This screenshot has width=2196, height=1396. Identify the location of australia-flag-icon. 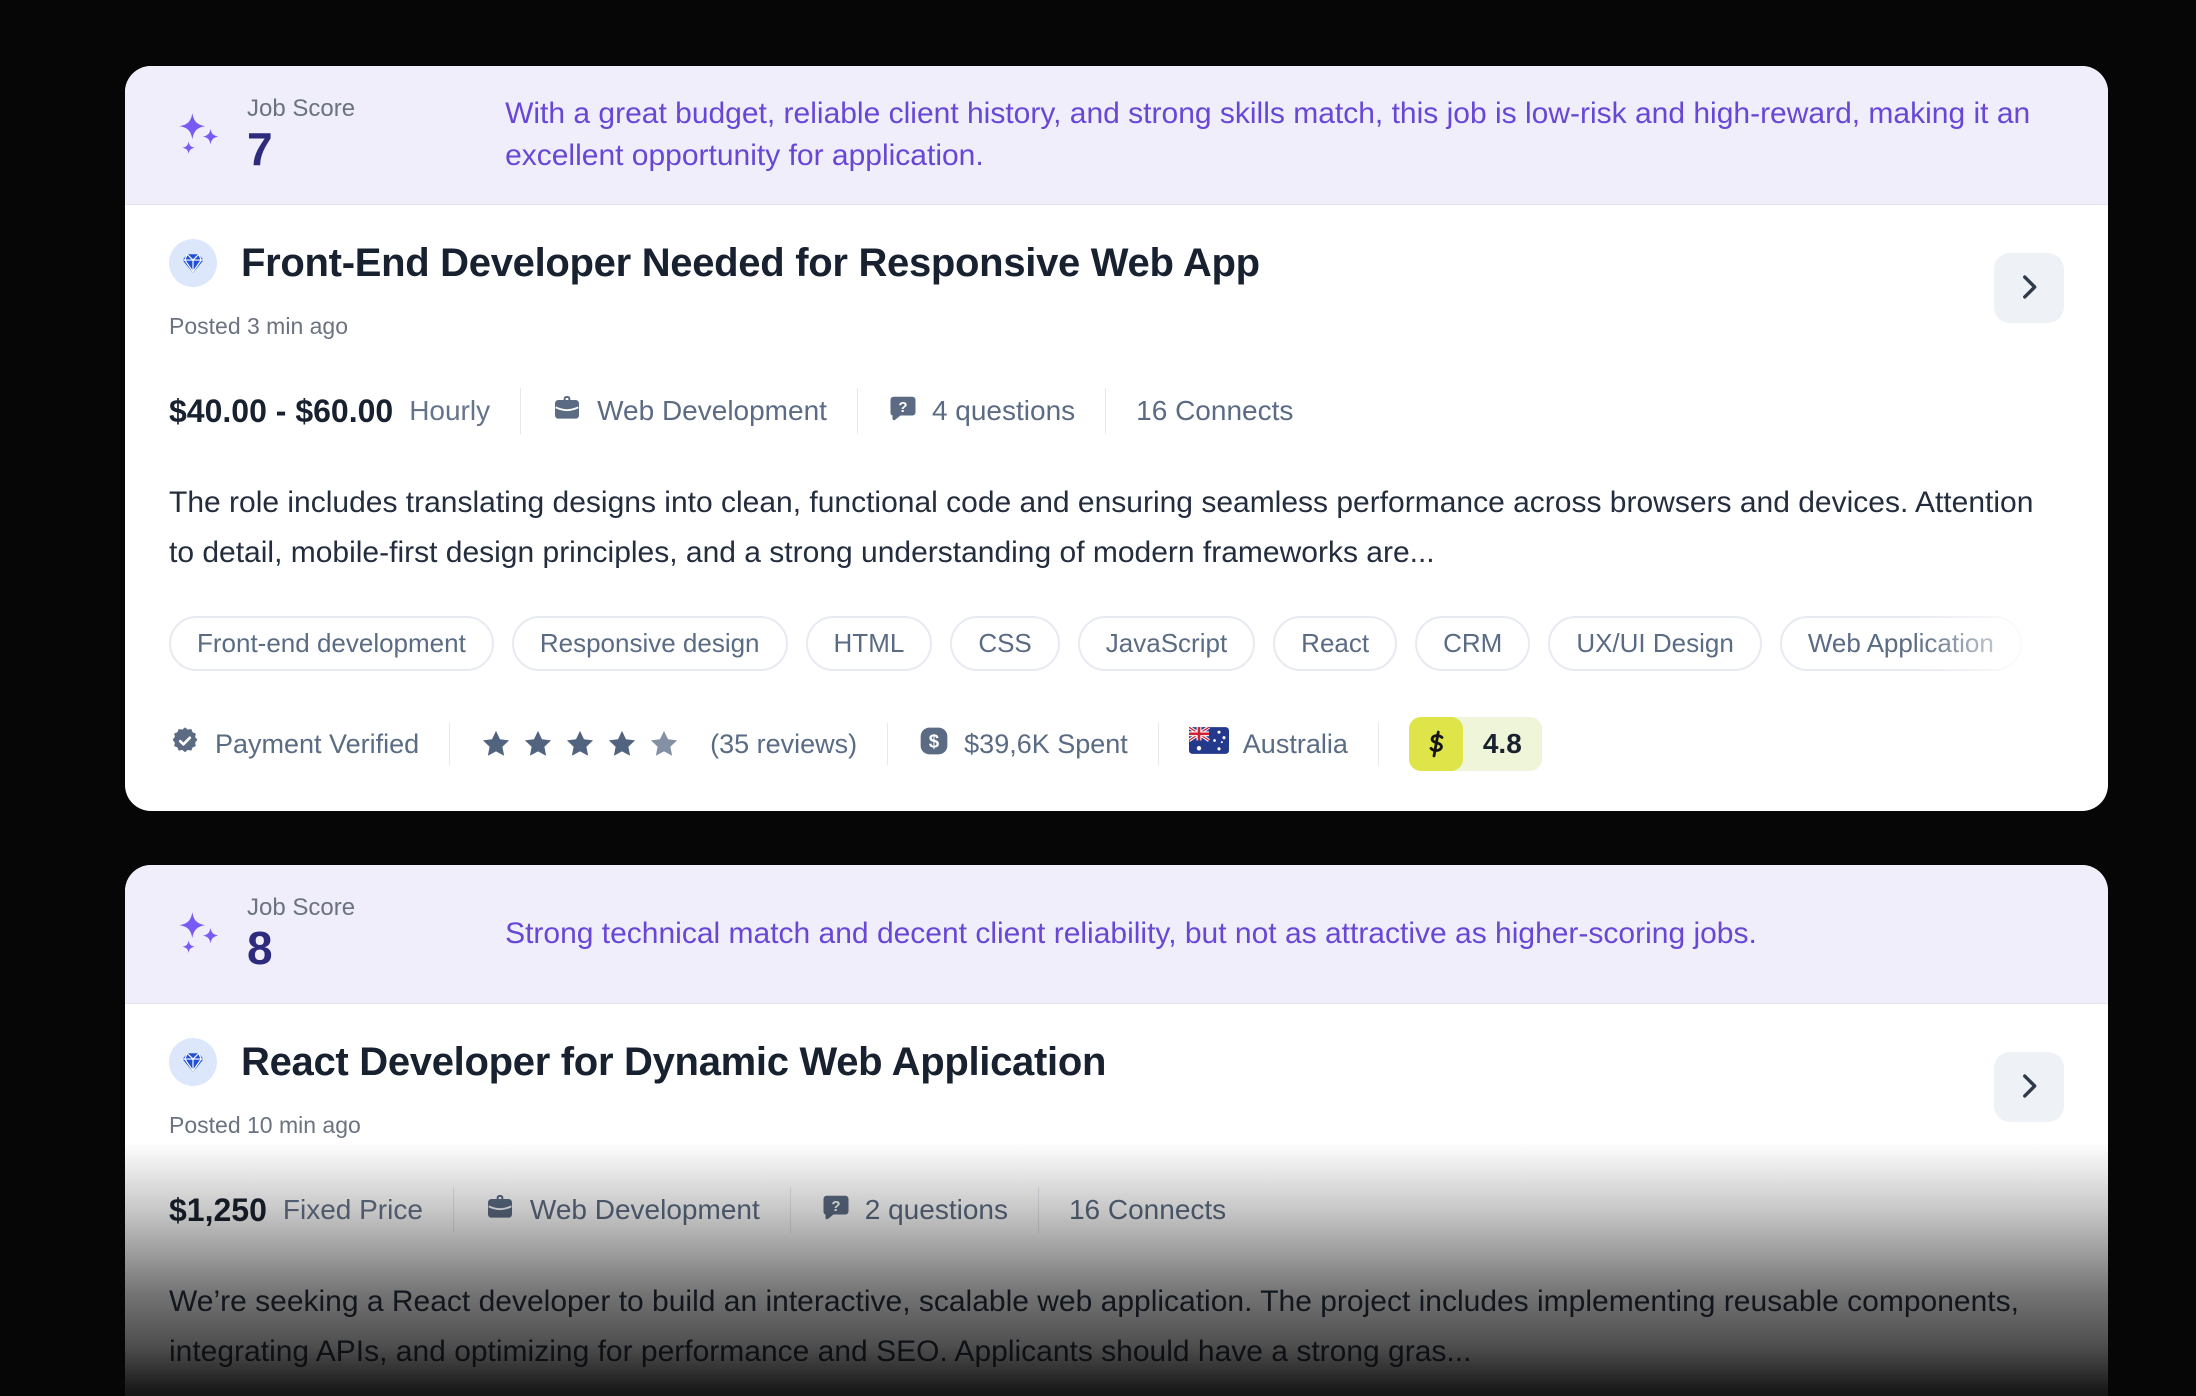
(1208, 743).